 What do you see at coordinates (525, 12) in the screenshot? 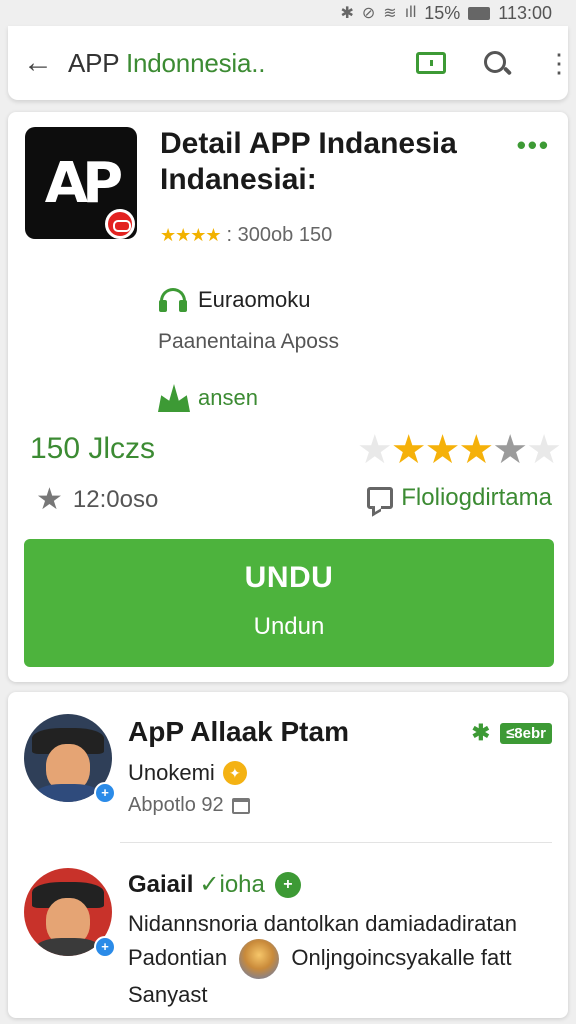
I see `status-time: 113:00` at bounding box center [525, 12].